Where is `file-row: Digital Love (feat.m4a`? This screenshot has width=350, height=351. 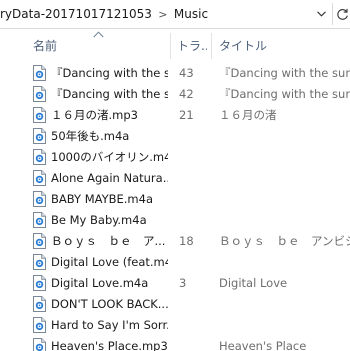
file-row: Digital Love (feat.m4a is located at coordinates (175, 262).